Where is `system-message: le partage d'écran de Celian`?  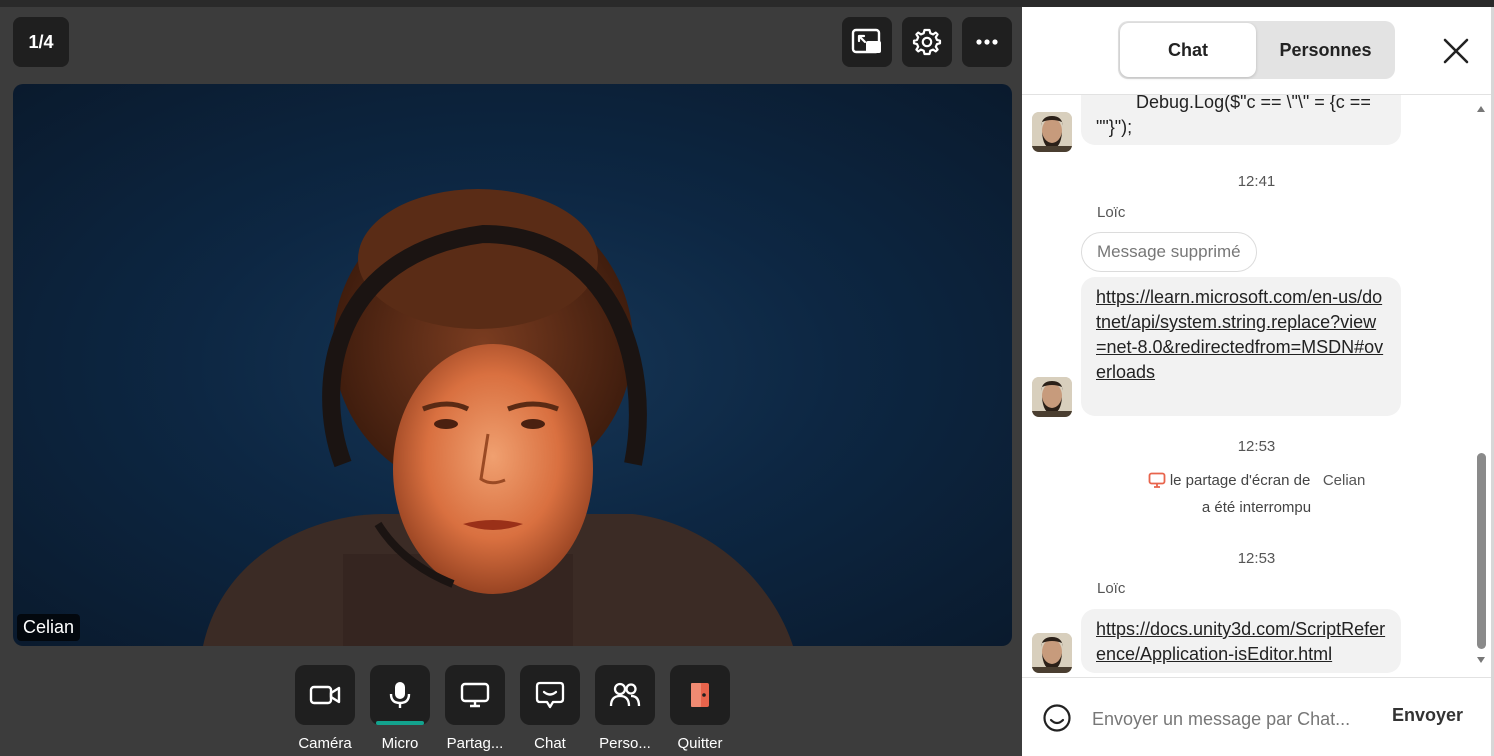 system-message: le partage d'écran de Celian is located at coordinates (1256, 480).